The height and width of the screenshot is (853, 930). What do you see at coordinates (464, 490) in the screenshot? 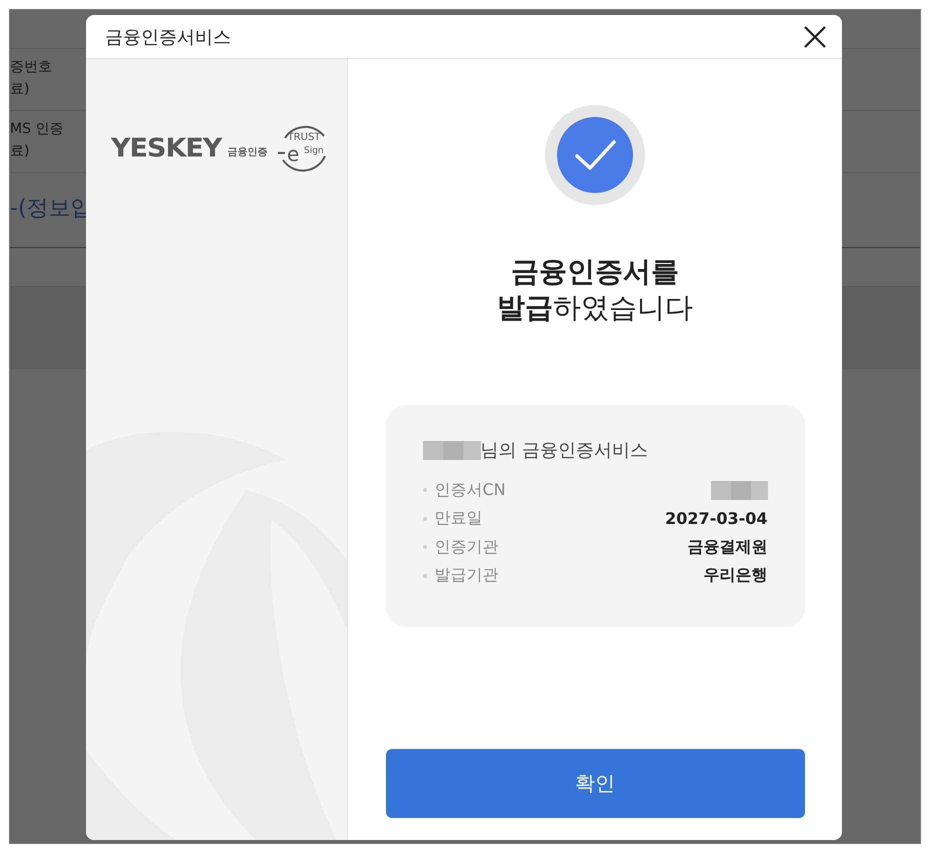
I see `detail-label: 인증서CN` at bounding box center [464, 490].